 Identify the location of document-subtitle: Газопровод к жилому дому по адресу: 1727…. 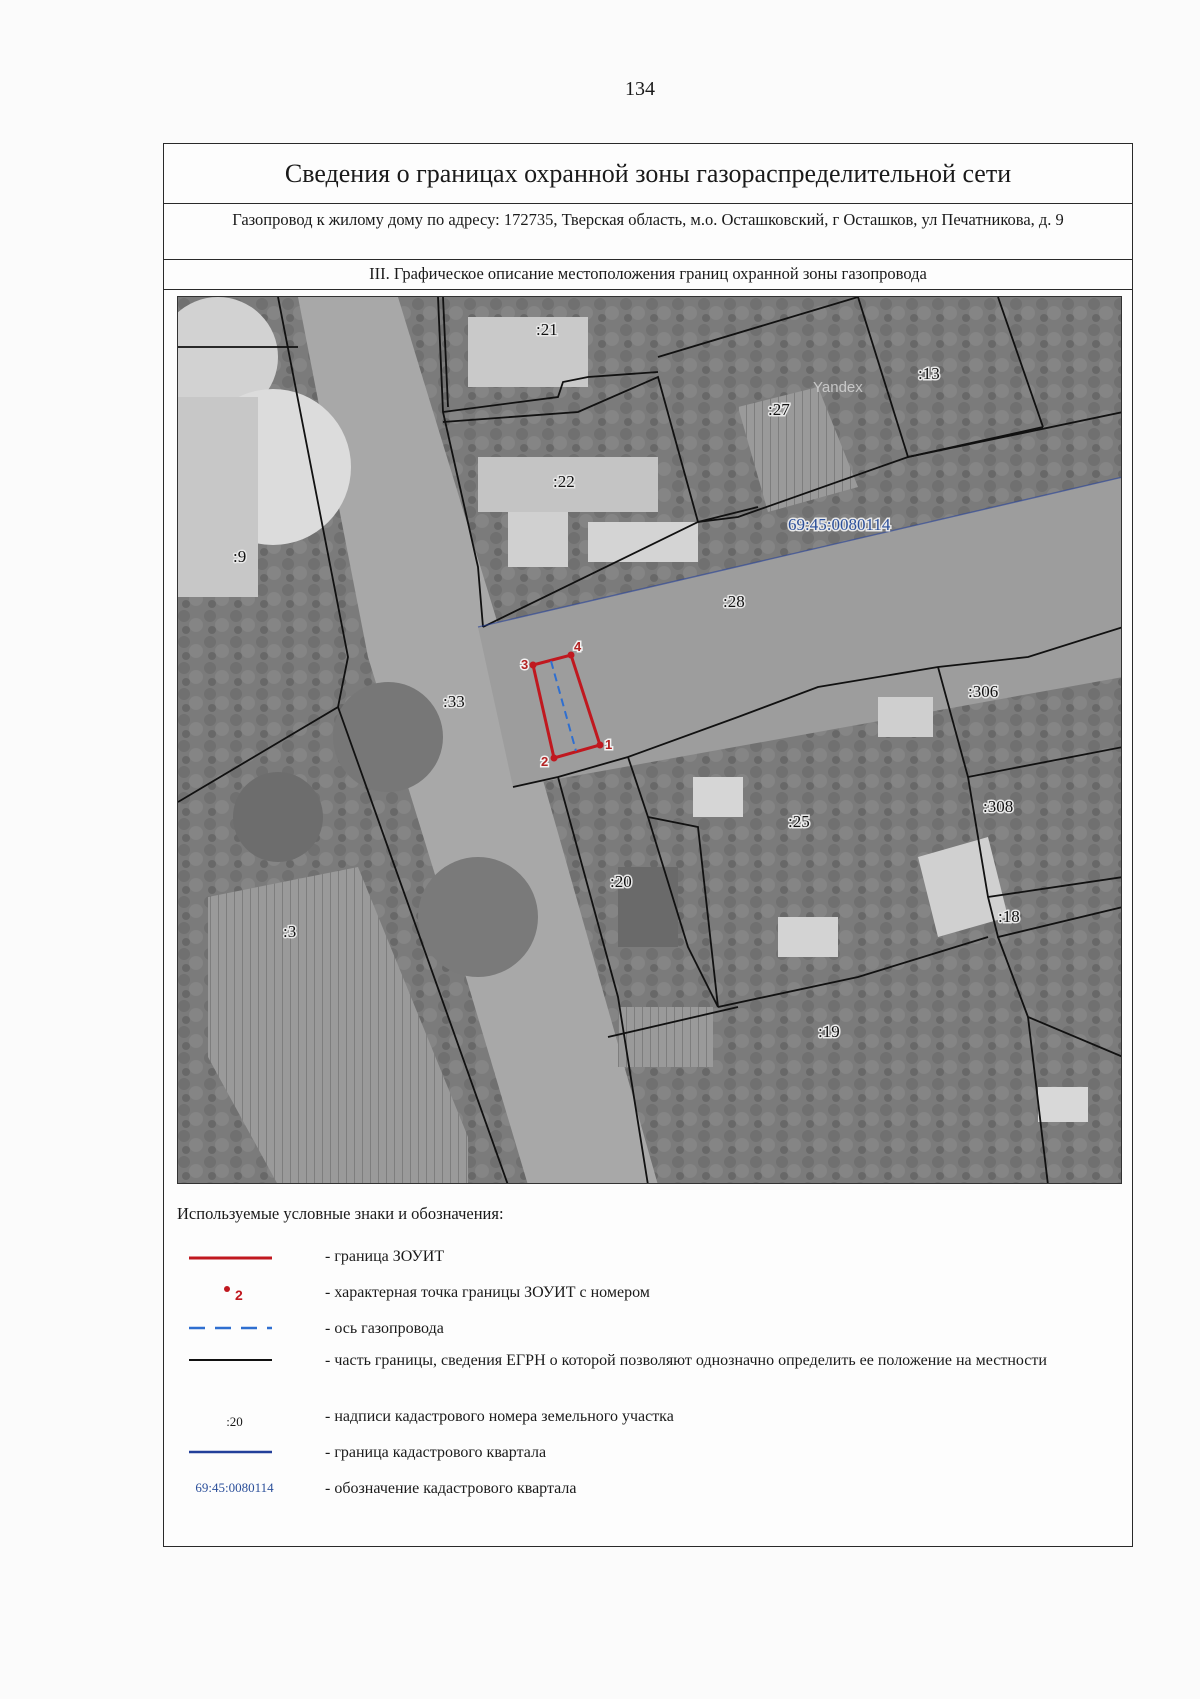
(648, 232).